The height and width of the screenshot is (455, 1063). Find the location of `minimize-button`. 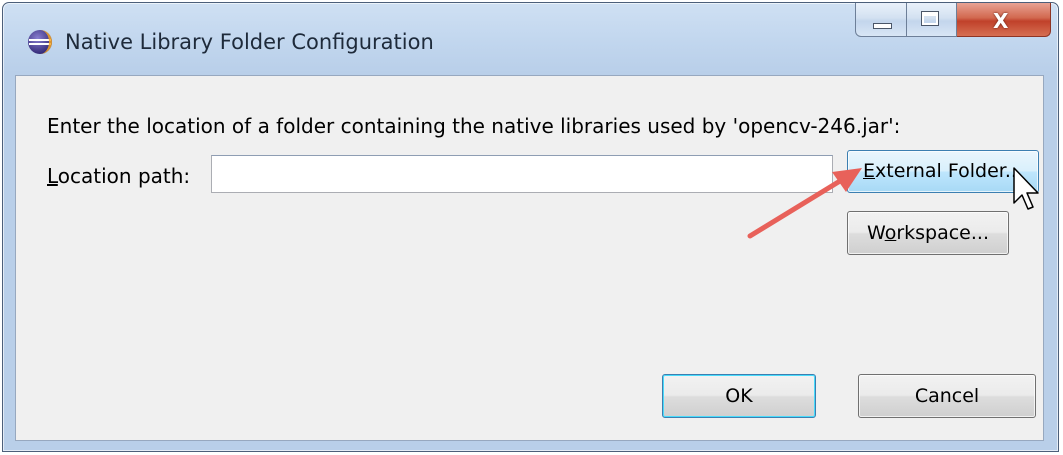

minimize-button is located at coordinates (881, 20).